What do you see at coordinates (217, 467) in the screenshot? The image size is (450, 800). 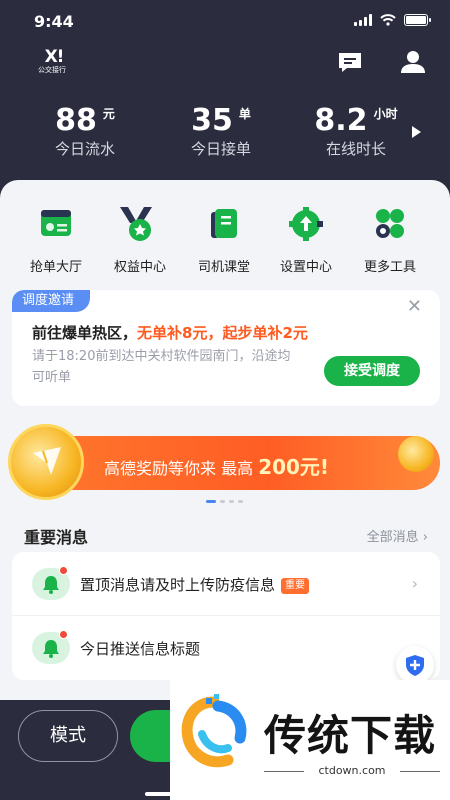 I see `banner-text: 高德奖励等你来 最高 200元!` at bounding box center [217, 467].